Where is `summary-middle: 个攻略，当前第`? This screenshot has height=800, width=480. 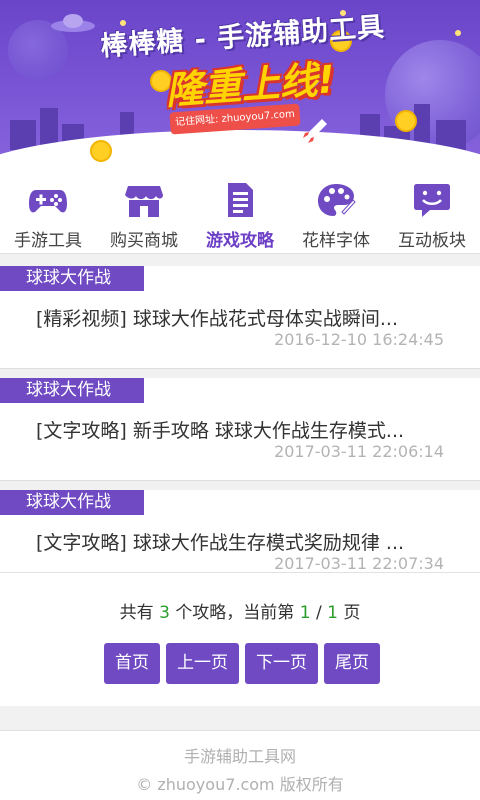 summary-middle: 个攻略，当前第 is located at coordinates (235, 613).